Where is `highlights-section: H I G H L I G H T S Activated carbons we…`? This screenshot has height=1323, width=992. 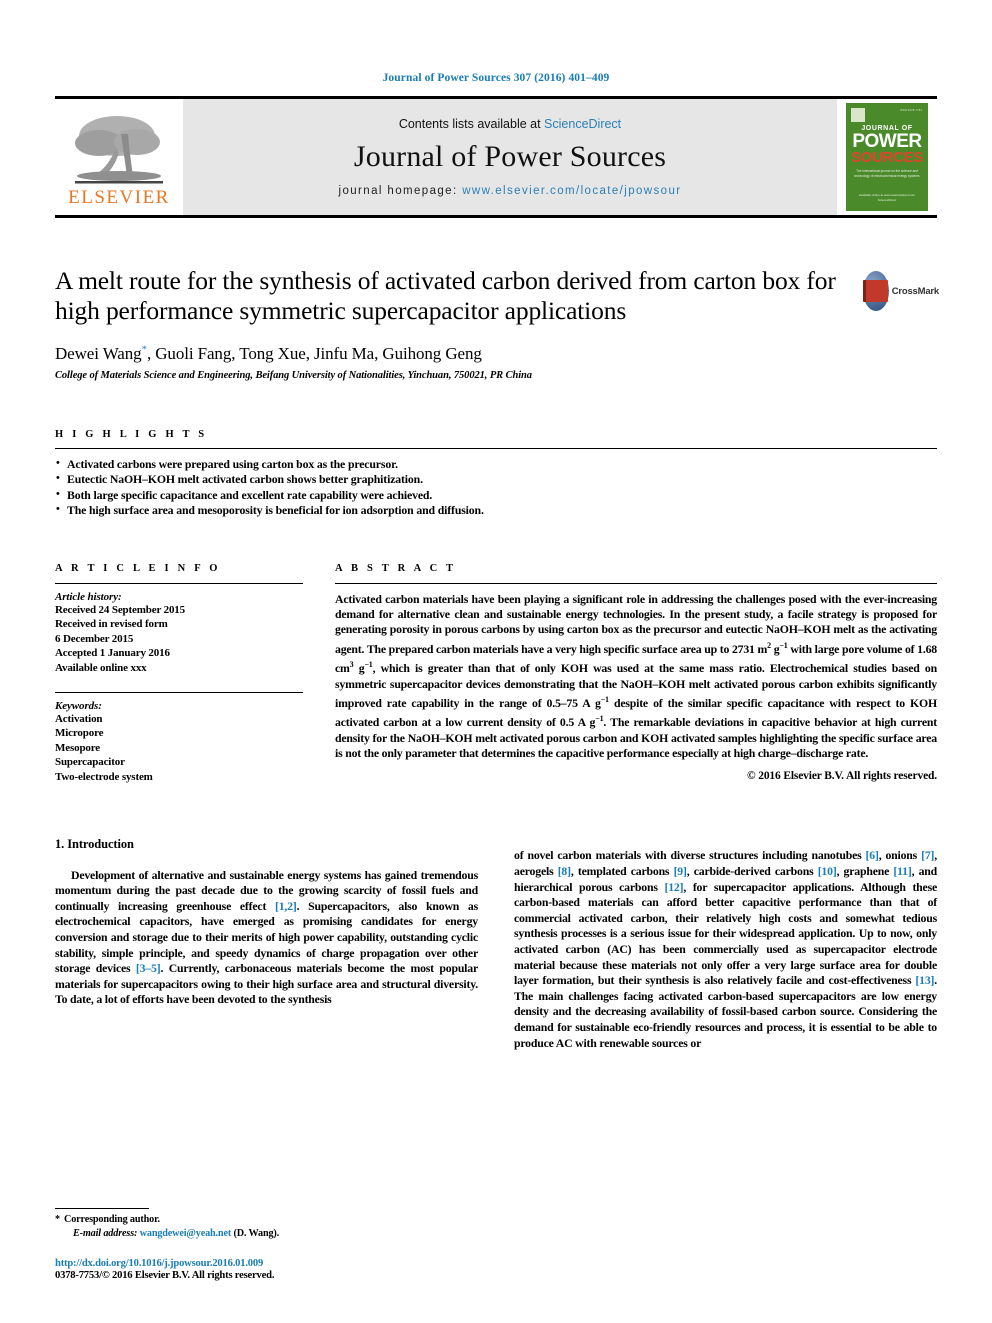
highlights-section: H I G H L I G H T S Activated carbons we… is located at coordinates (496, 474).